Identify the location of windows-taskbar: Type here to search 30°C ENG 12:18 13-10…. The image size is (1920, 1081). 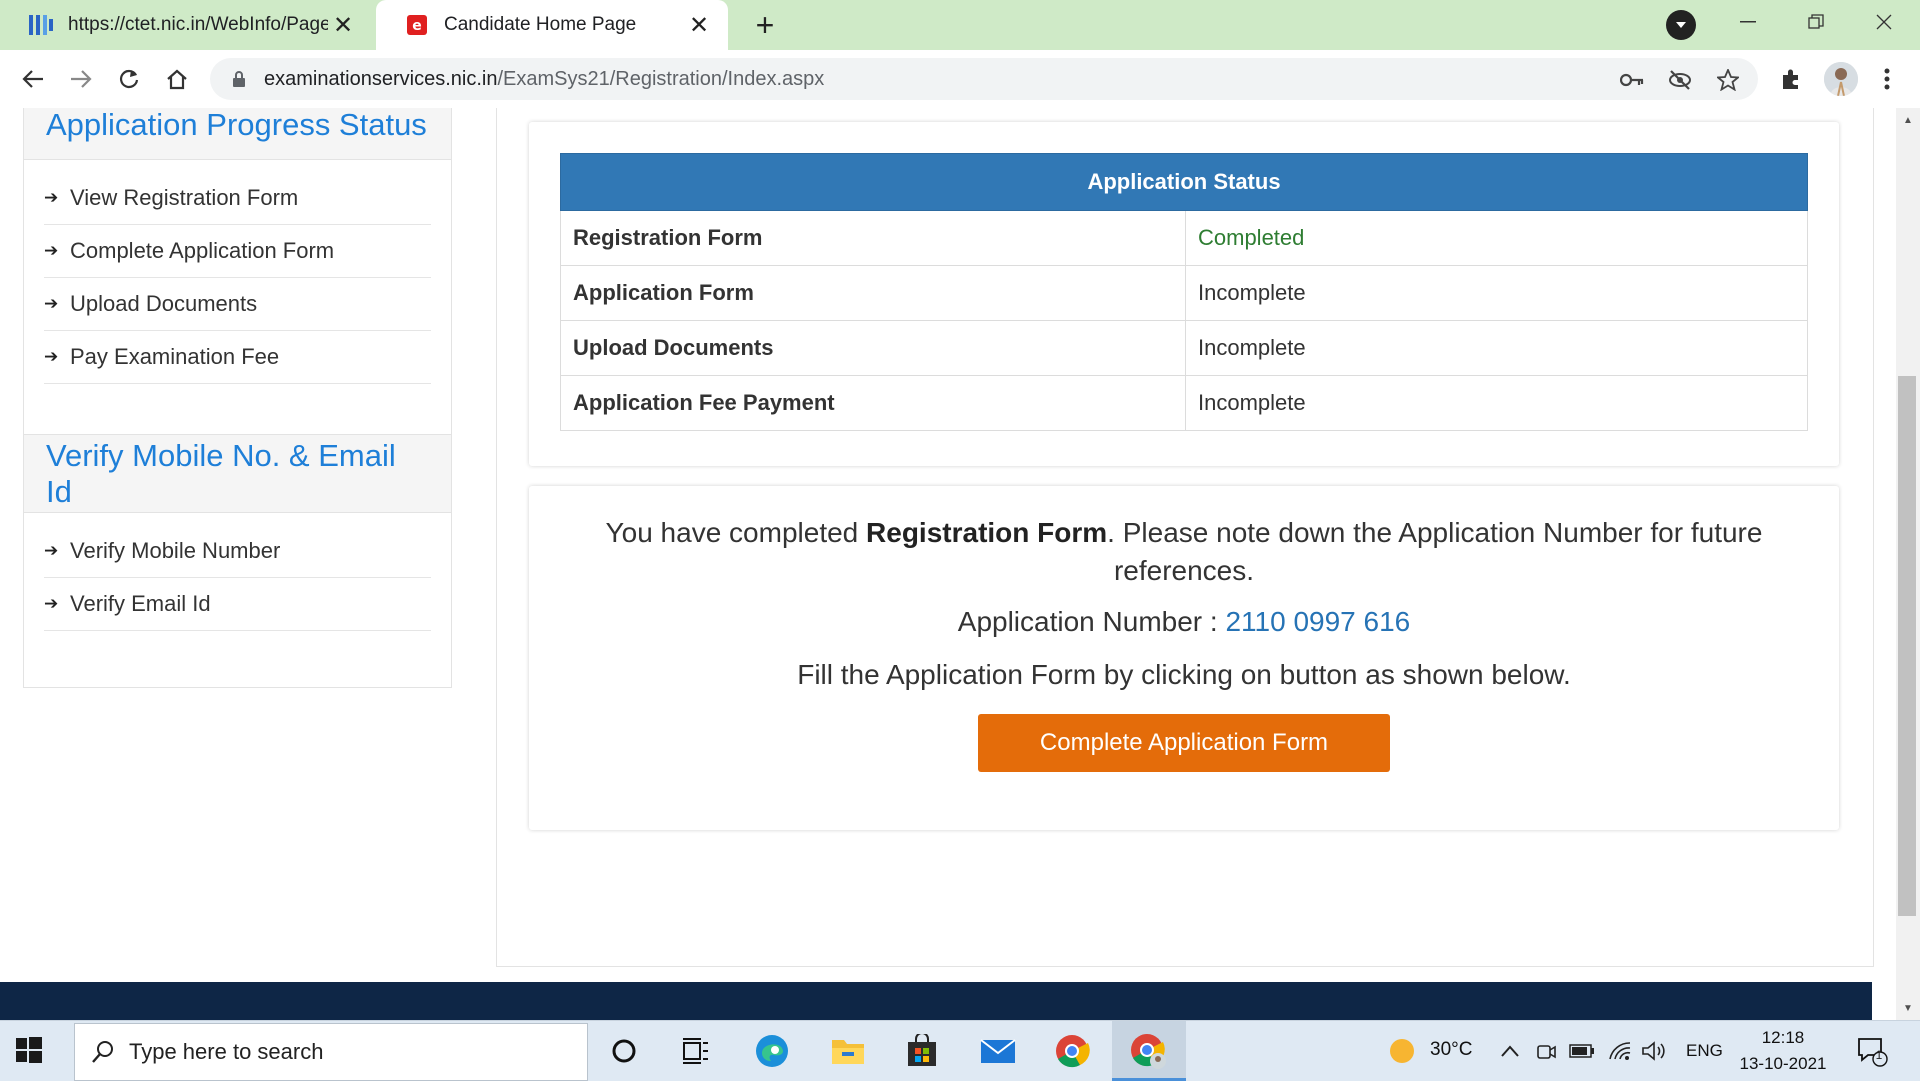
(960, 1050).